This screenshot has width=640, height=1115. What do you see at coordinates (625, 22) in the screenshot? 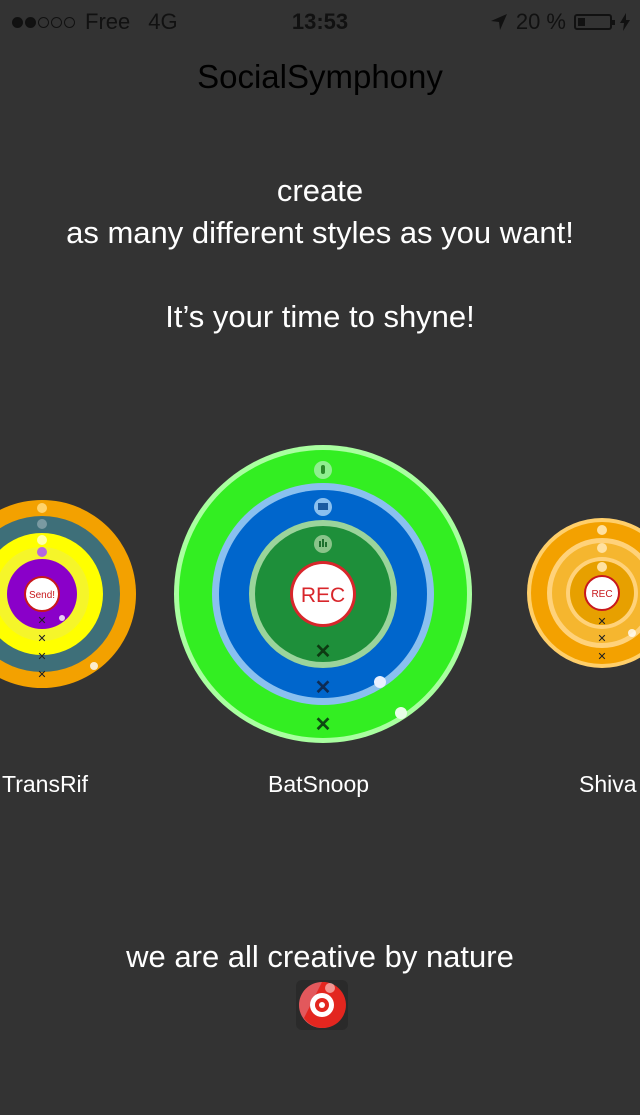
I see `charging-bolt-icon` at bounding box center [625, 22].